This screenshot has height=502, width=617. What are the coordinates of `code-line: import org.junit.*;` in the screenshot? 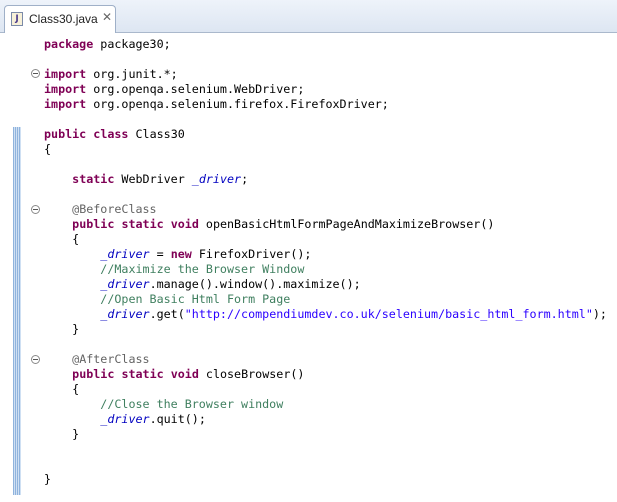 It's located at (111, 74).